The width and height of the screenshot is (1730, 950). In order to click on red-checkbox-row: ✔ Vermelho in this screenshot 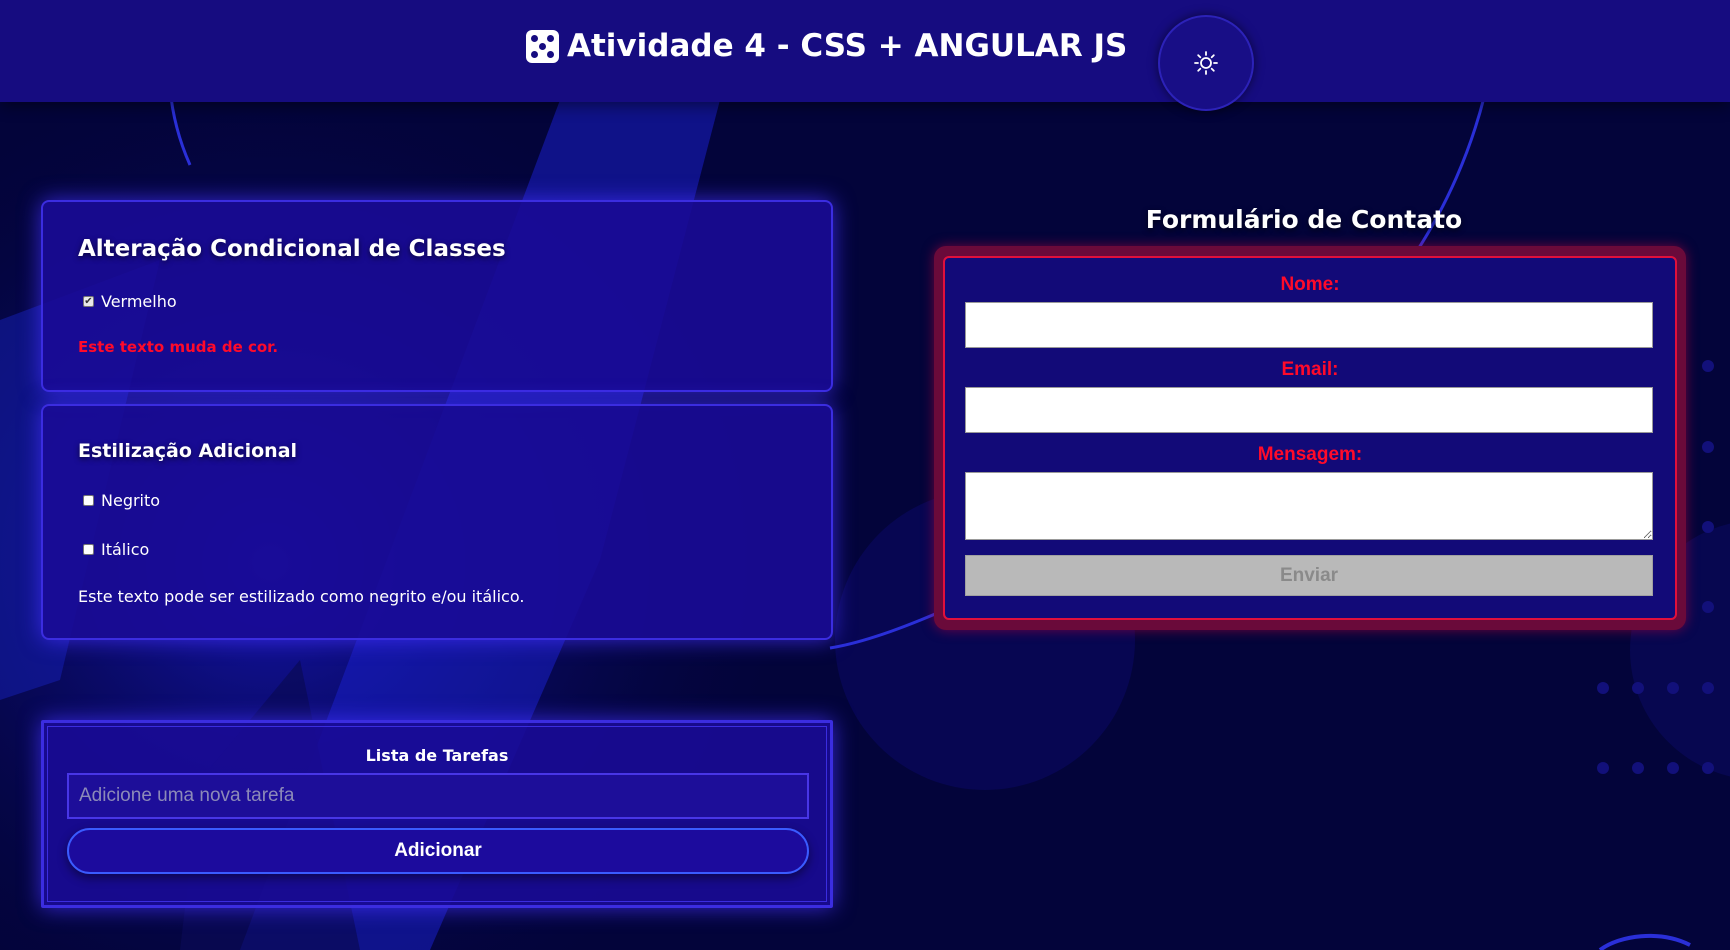, I will do `click(130, 301)`.